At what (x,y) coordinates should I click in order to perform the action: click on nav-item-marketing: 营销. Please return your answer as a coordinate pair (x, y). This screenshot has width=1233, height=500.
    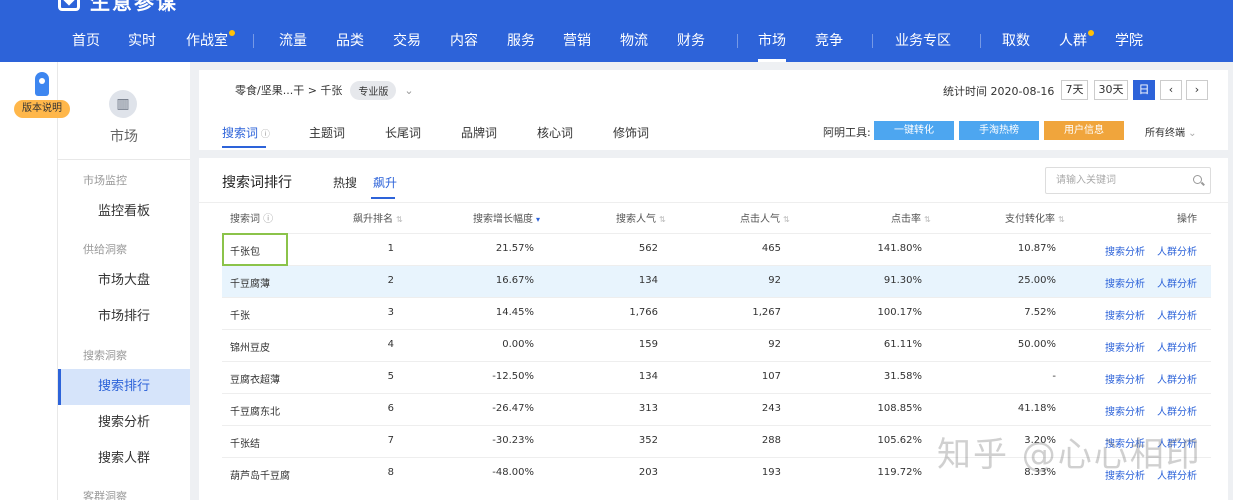
    Looking at the image, I should click on (577, 41).